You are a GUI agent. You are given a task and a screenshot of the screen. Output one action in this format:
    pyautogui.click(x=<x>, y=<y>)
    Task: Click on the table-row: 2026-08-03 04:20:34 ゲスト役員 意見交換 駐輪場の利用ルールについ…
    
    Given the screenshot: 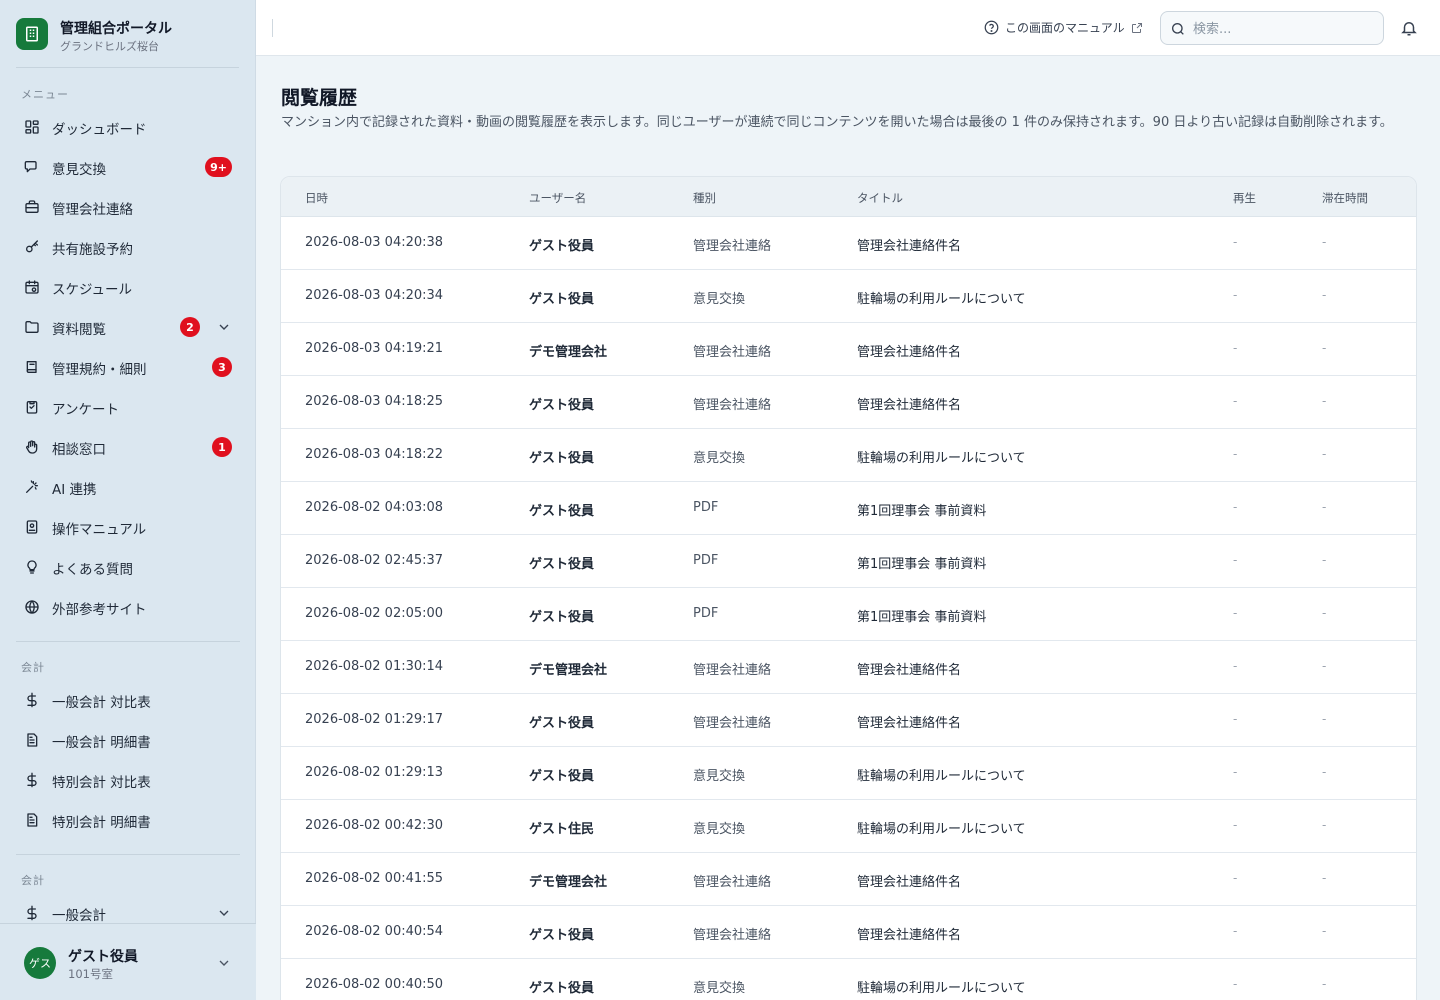 What is the action you would take?
    pyautogui.click(x=848, y=296)
    